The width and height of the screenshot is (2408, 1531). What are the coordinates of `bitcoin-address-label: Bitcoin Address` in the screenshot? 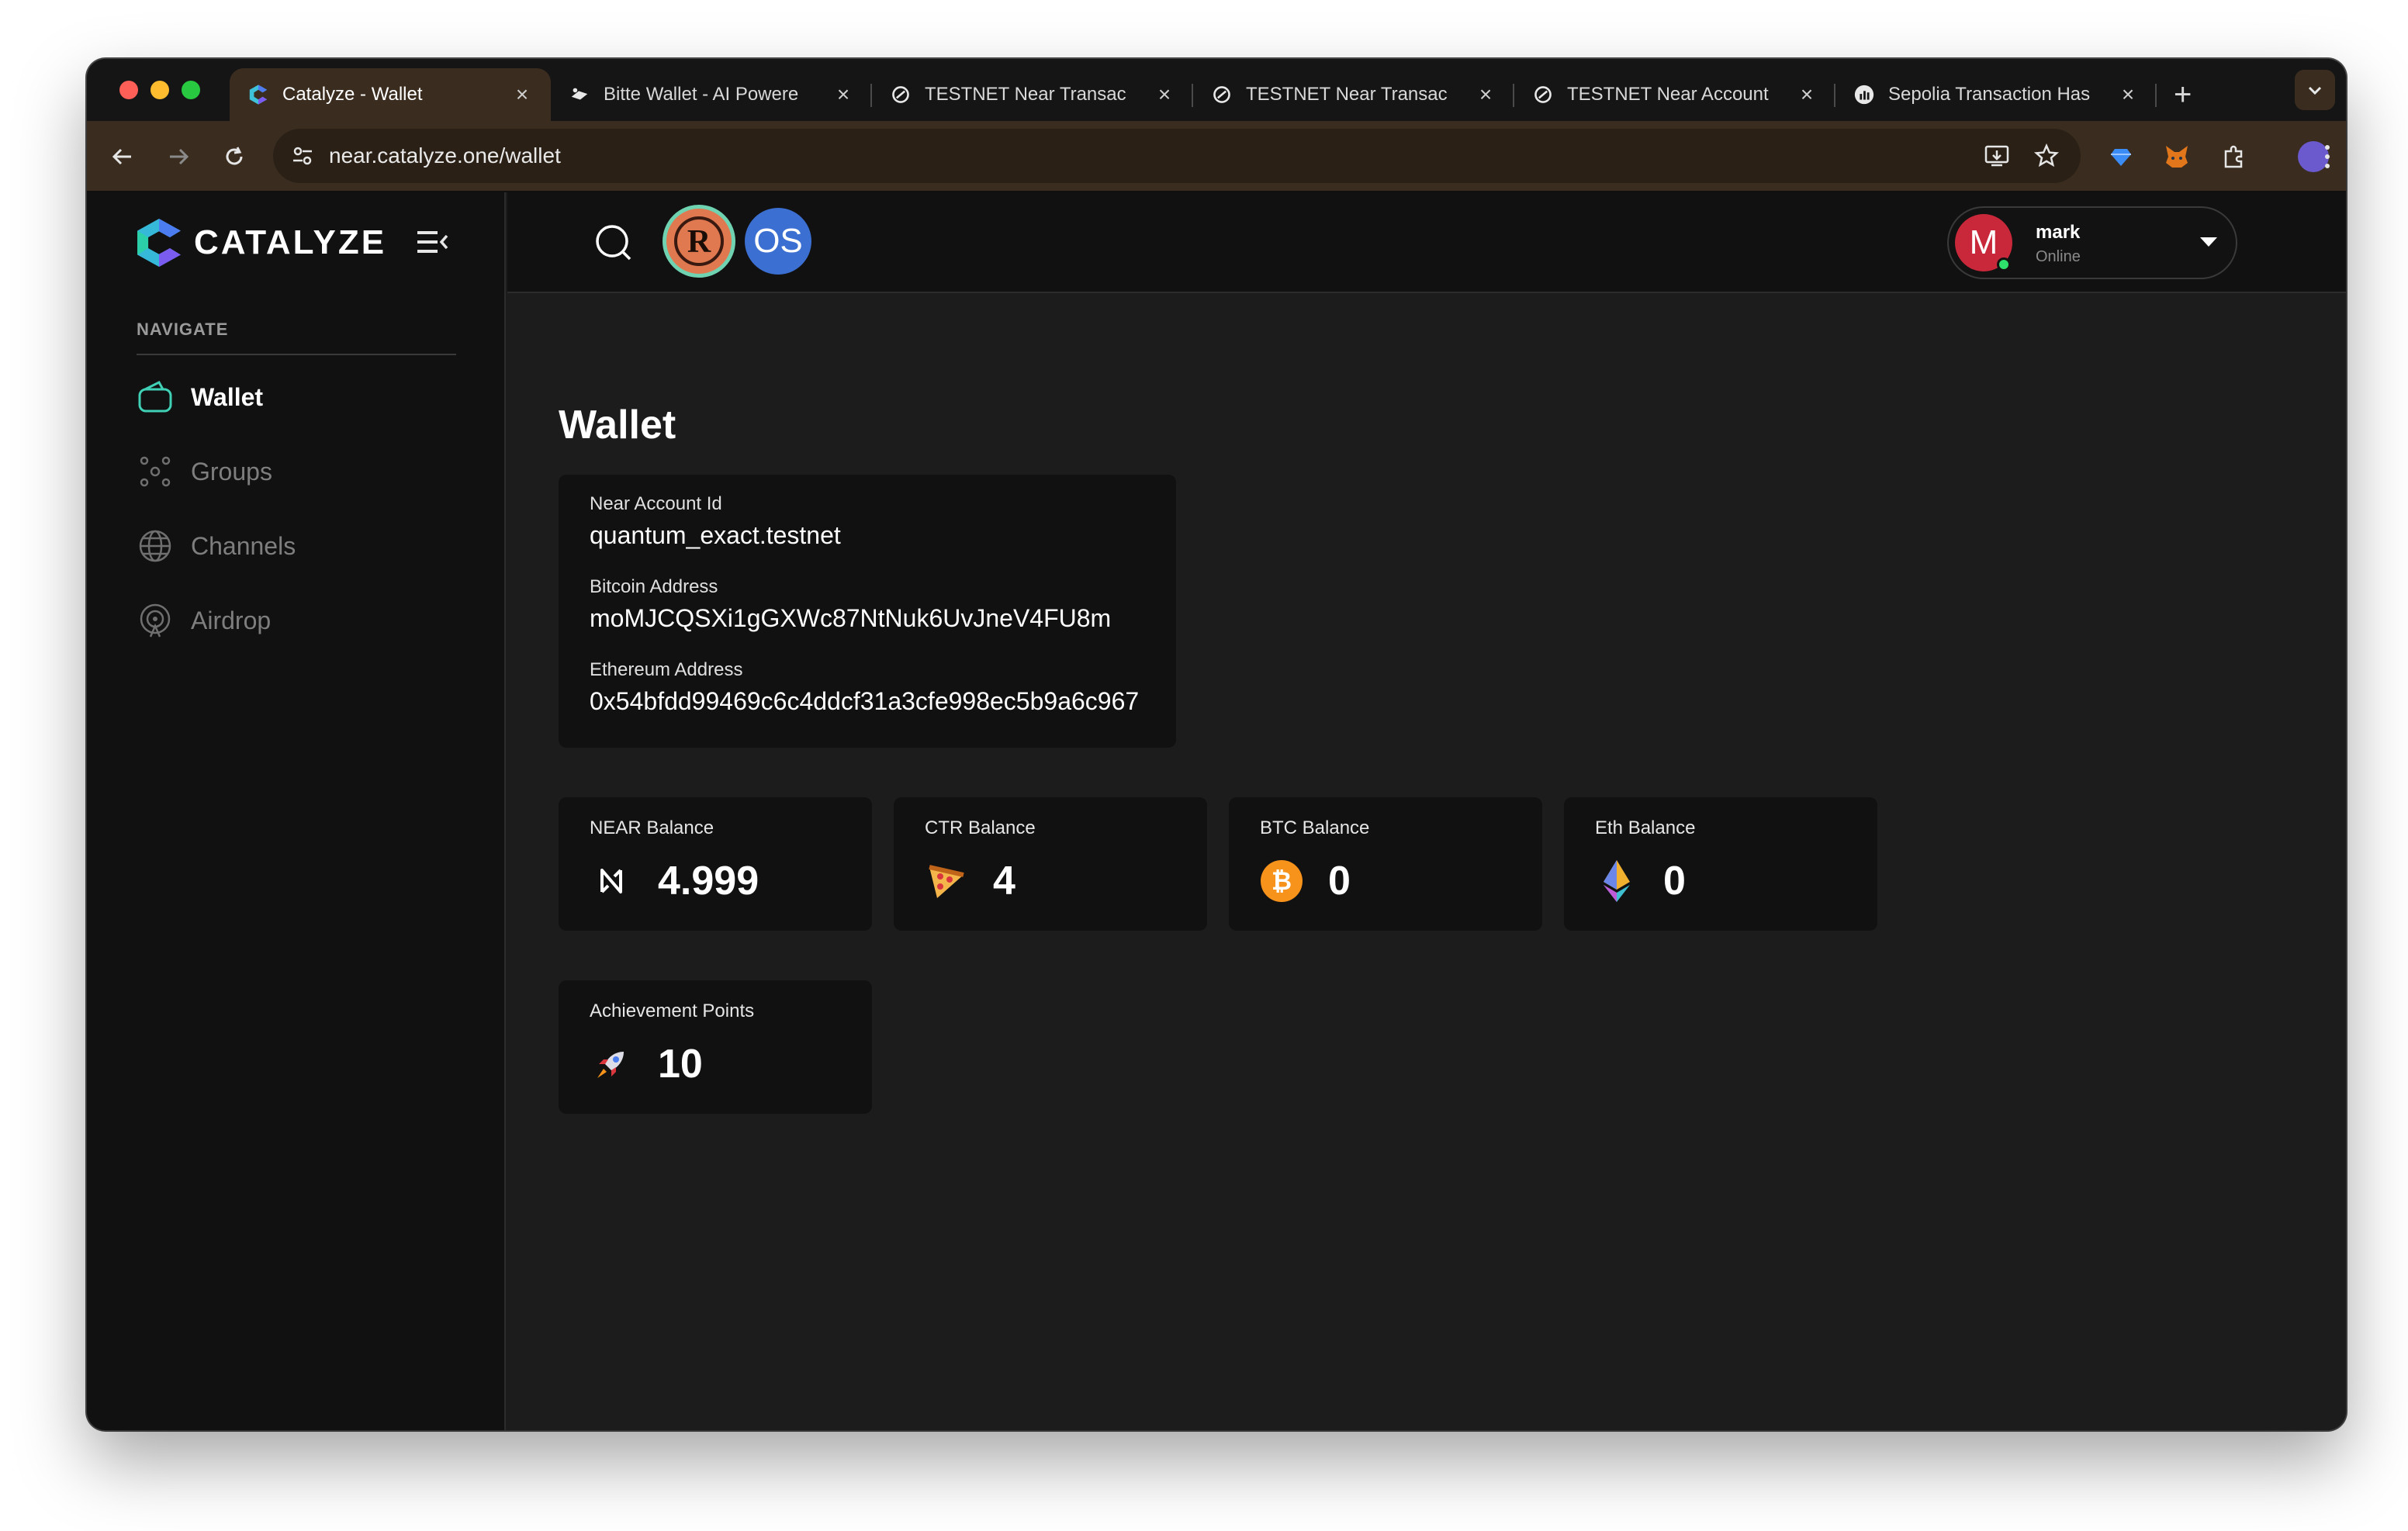 It's located at (654, 586).